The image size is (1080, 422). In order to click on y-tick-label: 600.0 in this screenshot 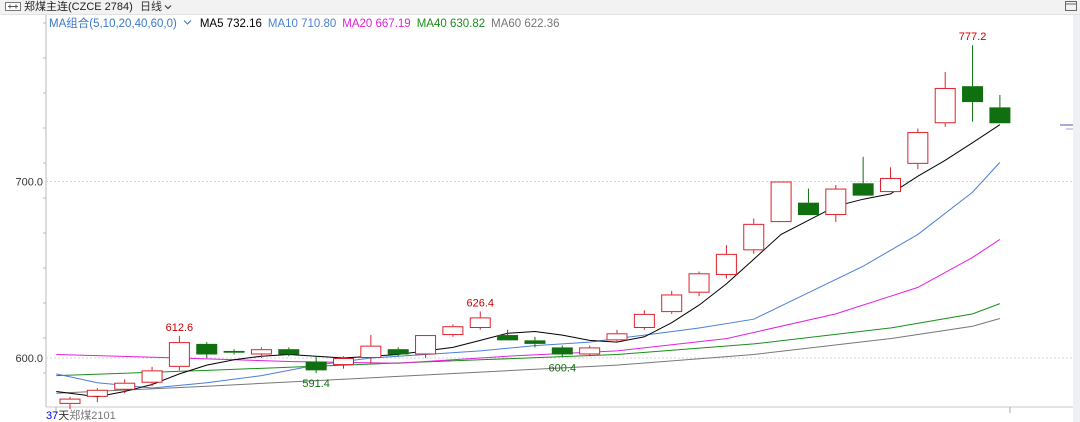, I will do `click(29, 359)`.